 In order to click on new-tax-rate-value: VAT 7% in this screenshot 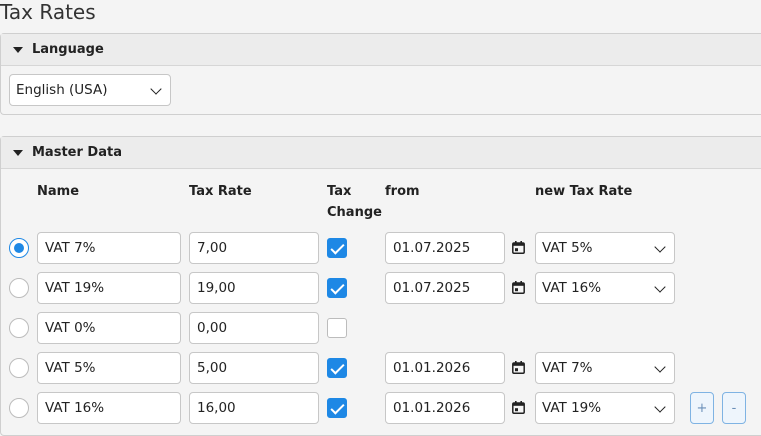, I will do `click(567, 368)`.